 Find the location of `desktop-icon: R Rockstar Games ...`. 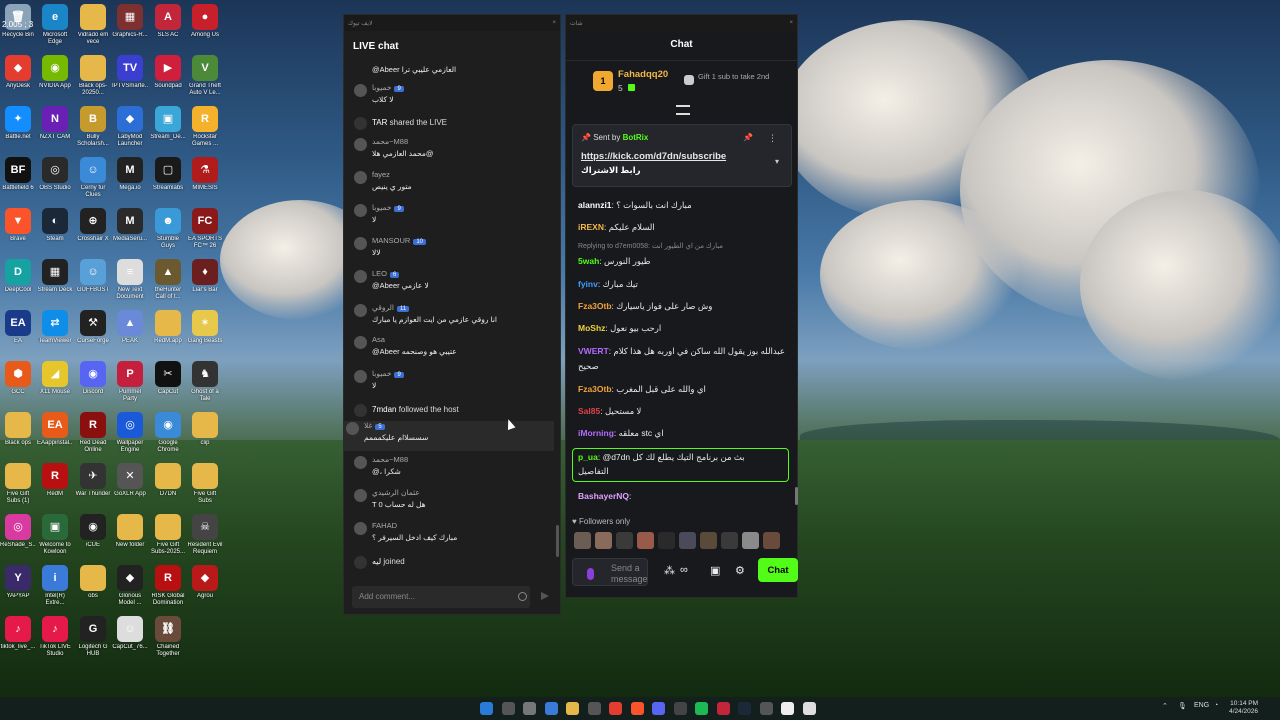

desktop-icon: R Rockstar Games ... is located at coordinates (205, 127).